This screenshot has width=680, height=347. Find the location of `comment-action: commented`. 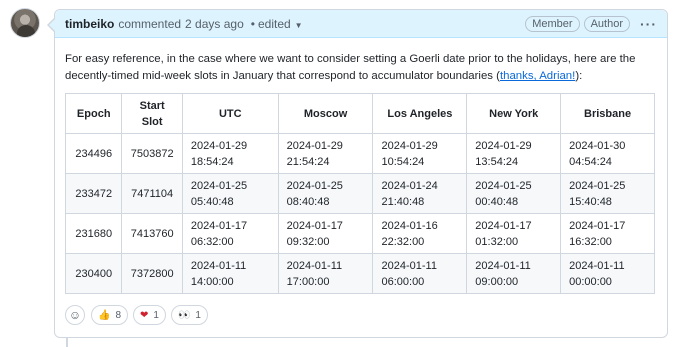

comment-action: commented is located at coordinates (150, 23).